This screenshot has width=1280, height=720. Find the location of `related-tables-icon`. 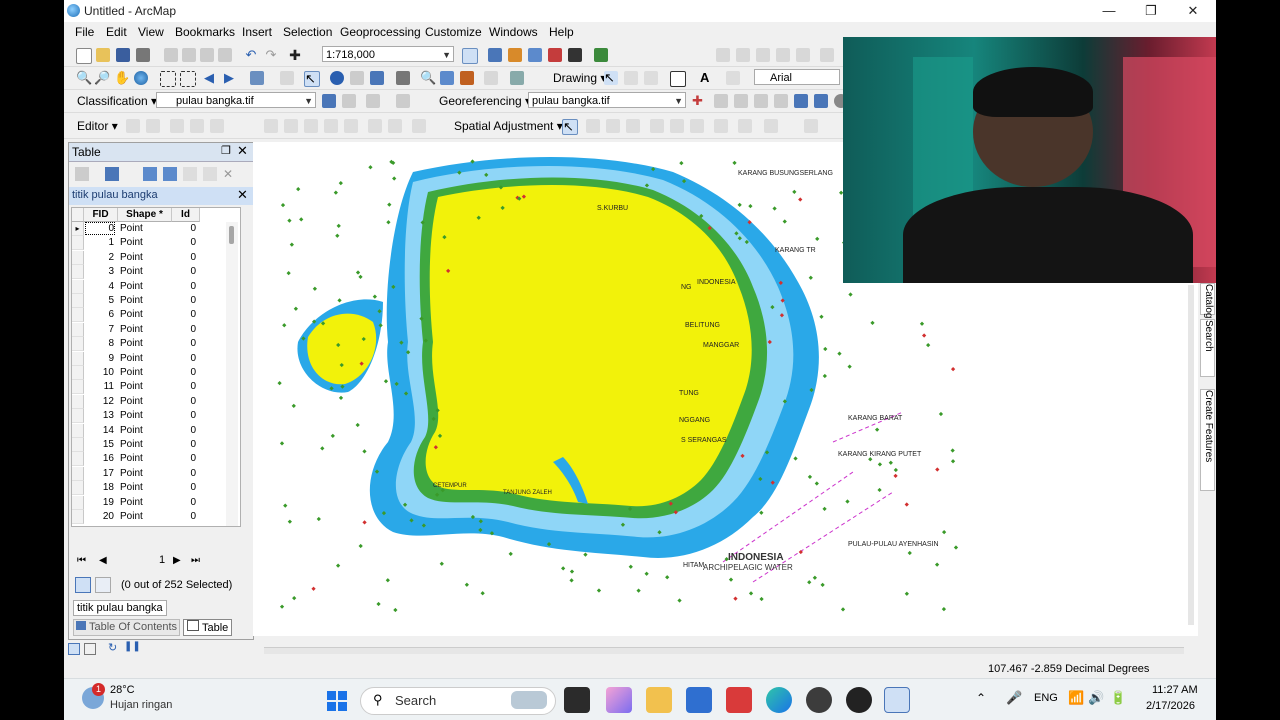

related-tables-icon is located at coordinates (112, 174).